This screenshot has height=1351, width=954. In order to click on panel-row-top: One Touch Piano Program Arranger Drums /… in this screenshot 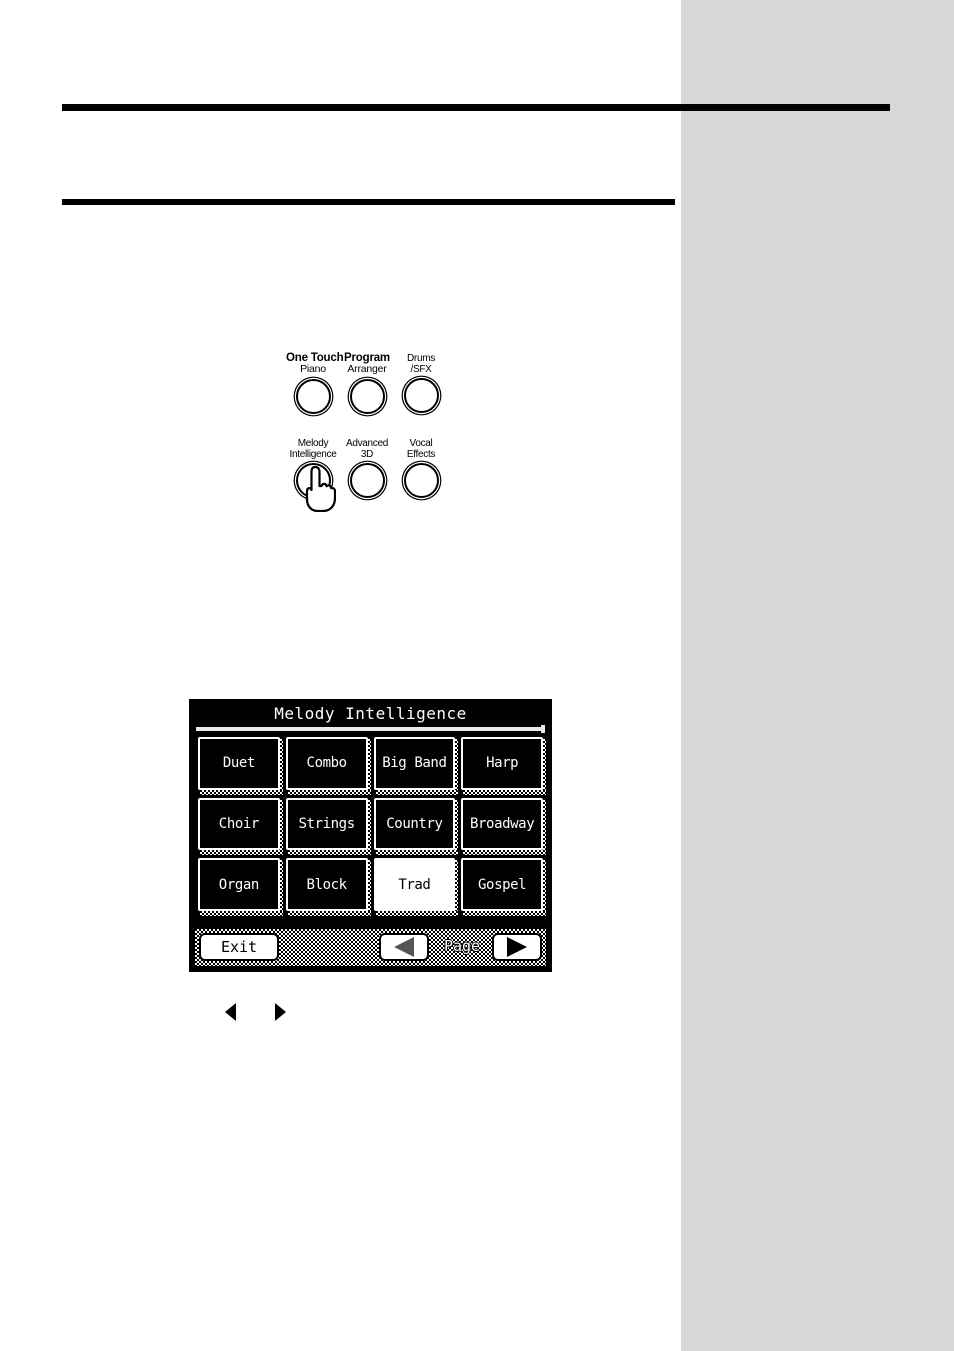, I will do `click(372, 392)`.